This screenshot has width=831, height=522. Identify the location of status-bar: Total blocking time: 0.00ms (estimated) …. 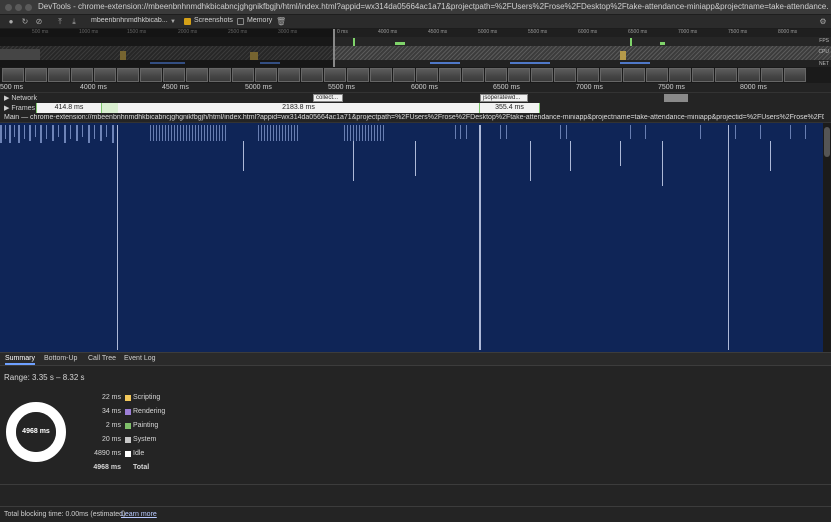
(415, 514).